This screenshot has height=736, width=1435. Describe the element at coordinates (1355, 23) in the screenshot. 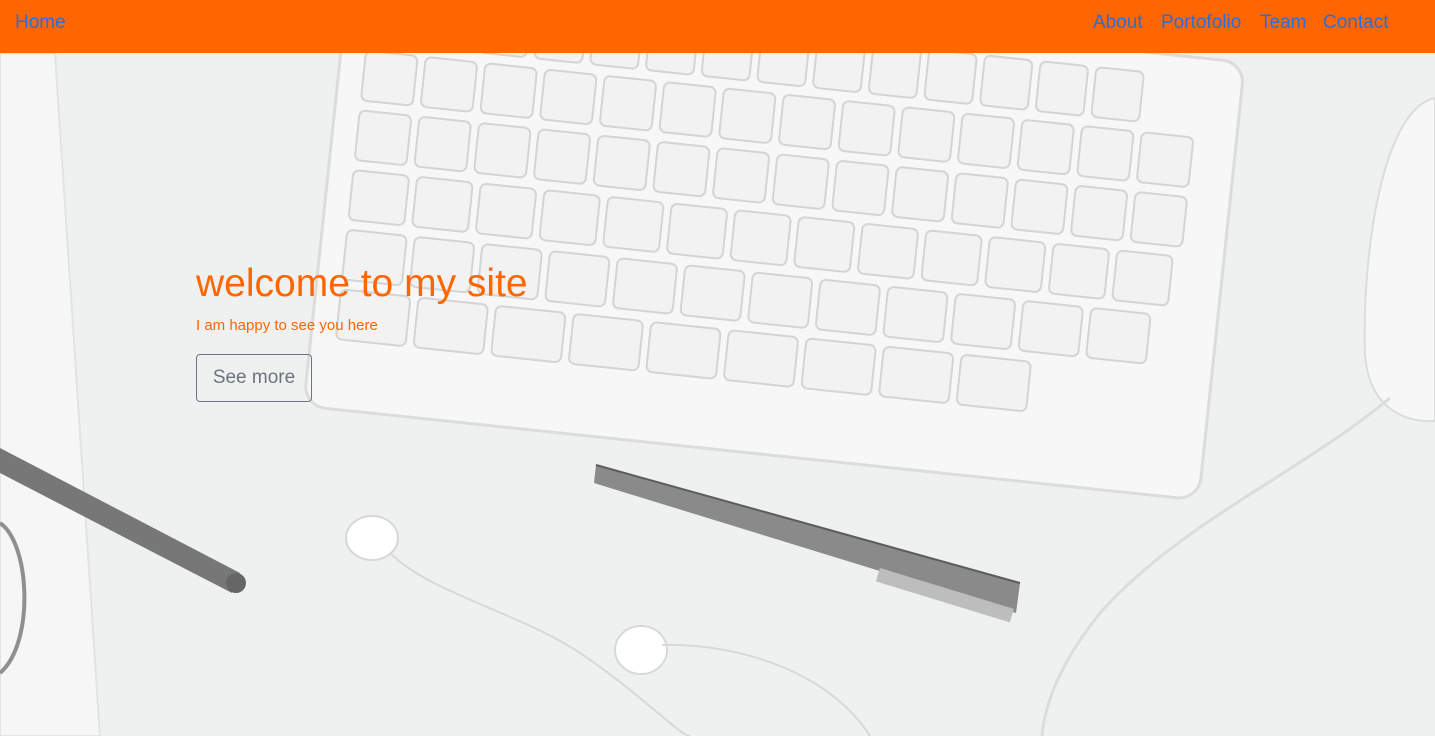

I see `nav-contact-link: Contact` at that location.